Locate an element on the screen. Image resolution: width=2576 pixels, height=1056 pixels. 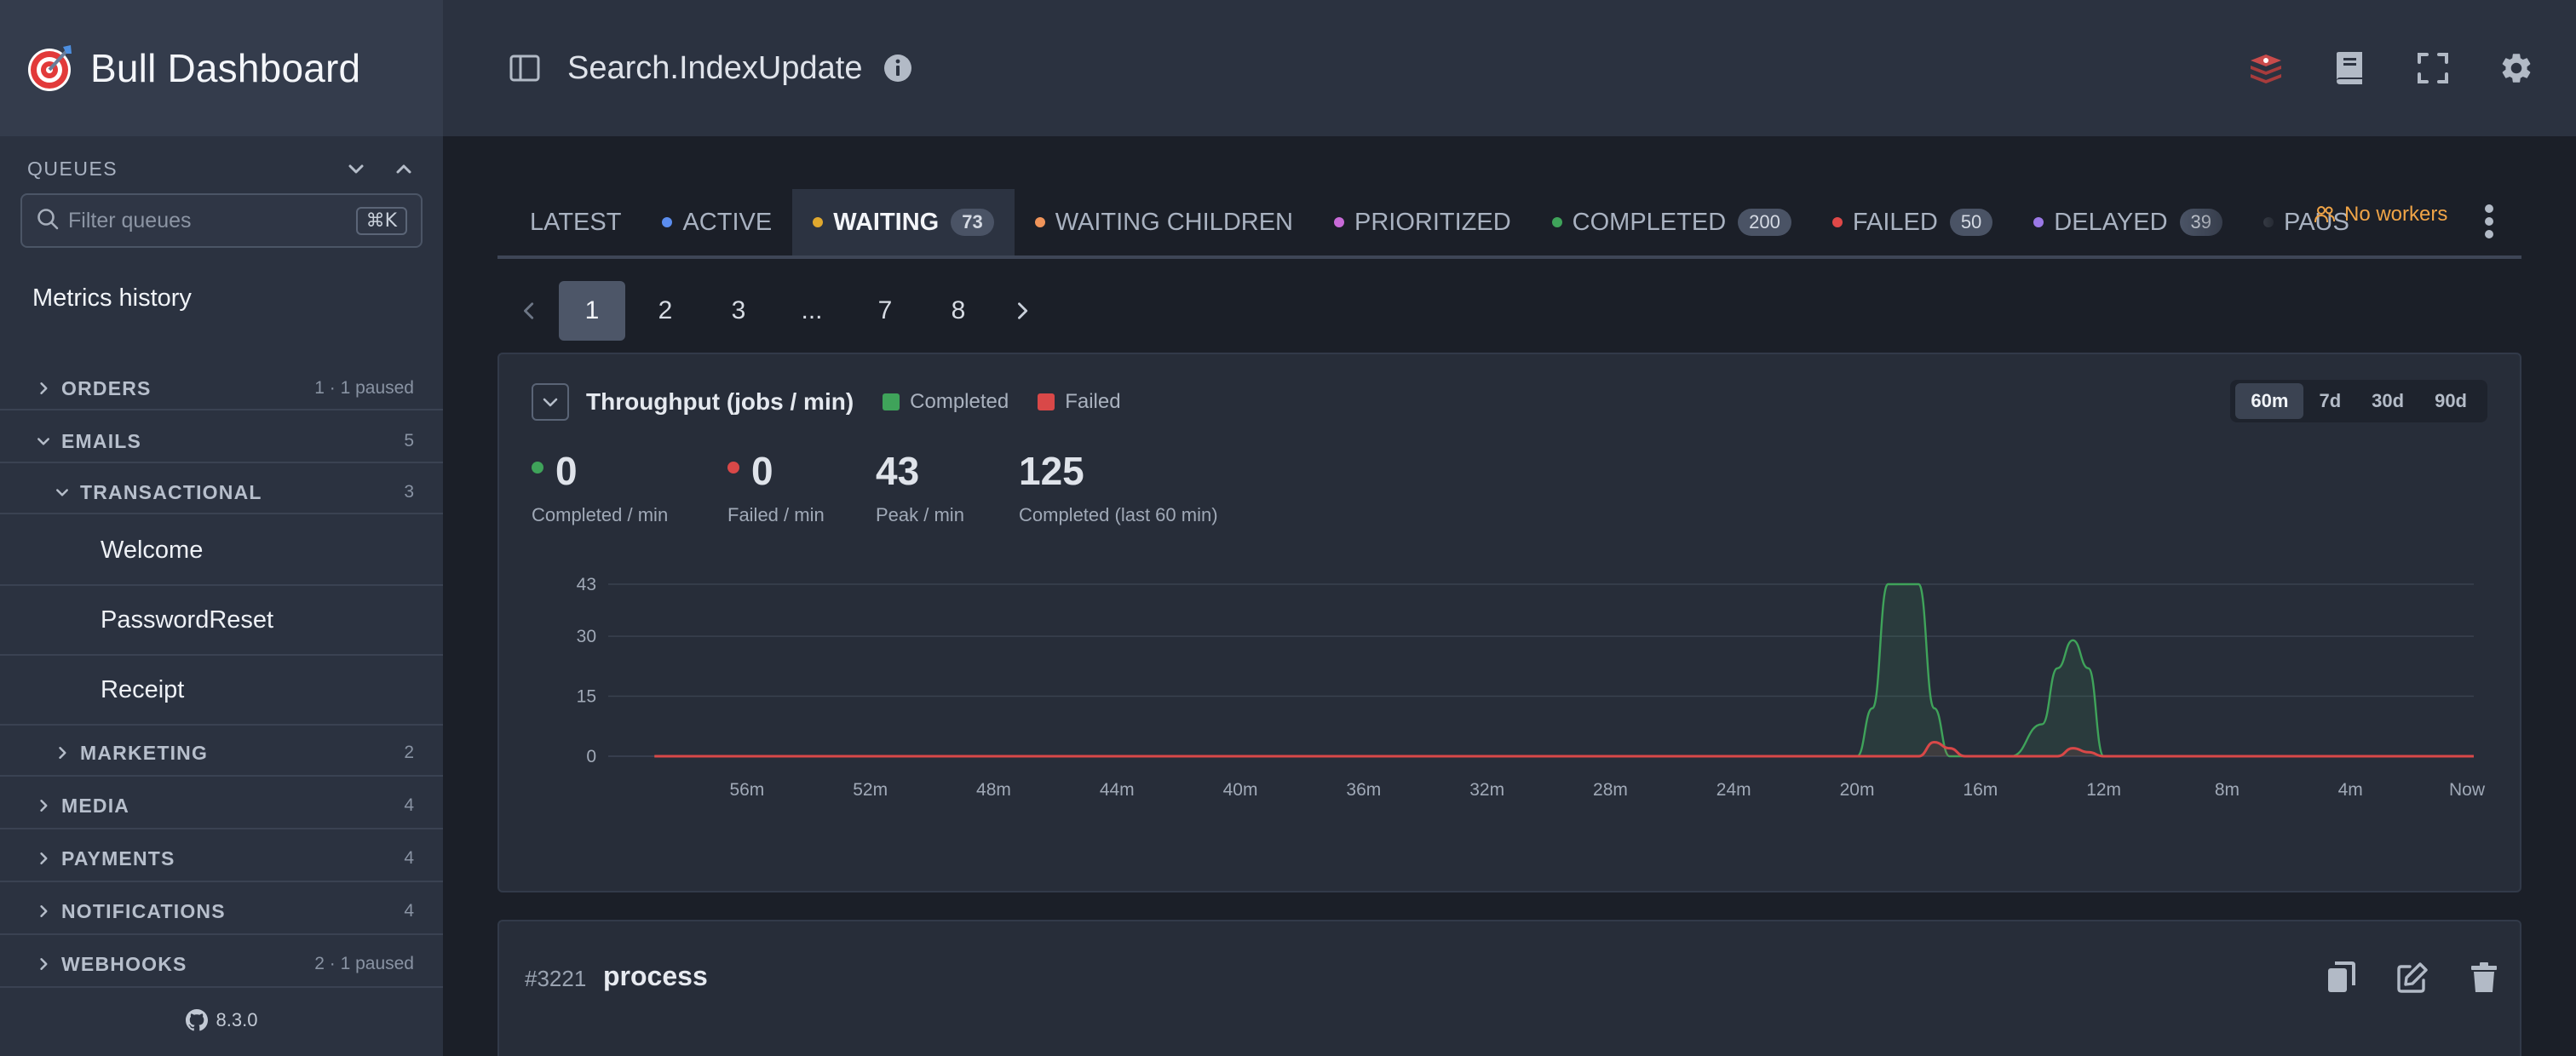
page-button-3: 3 is located at coordinates (739, 311).